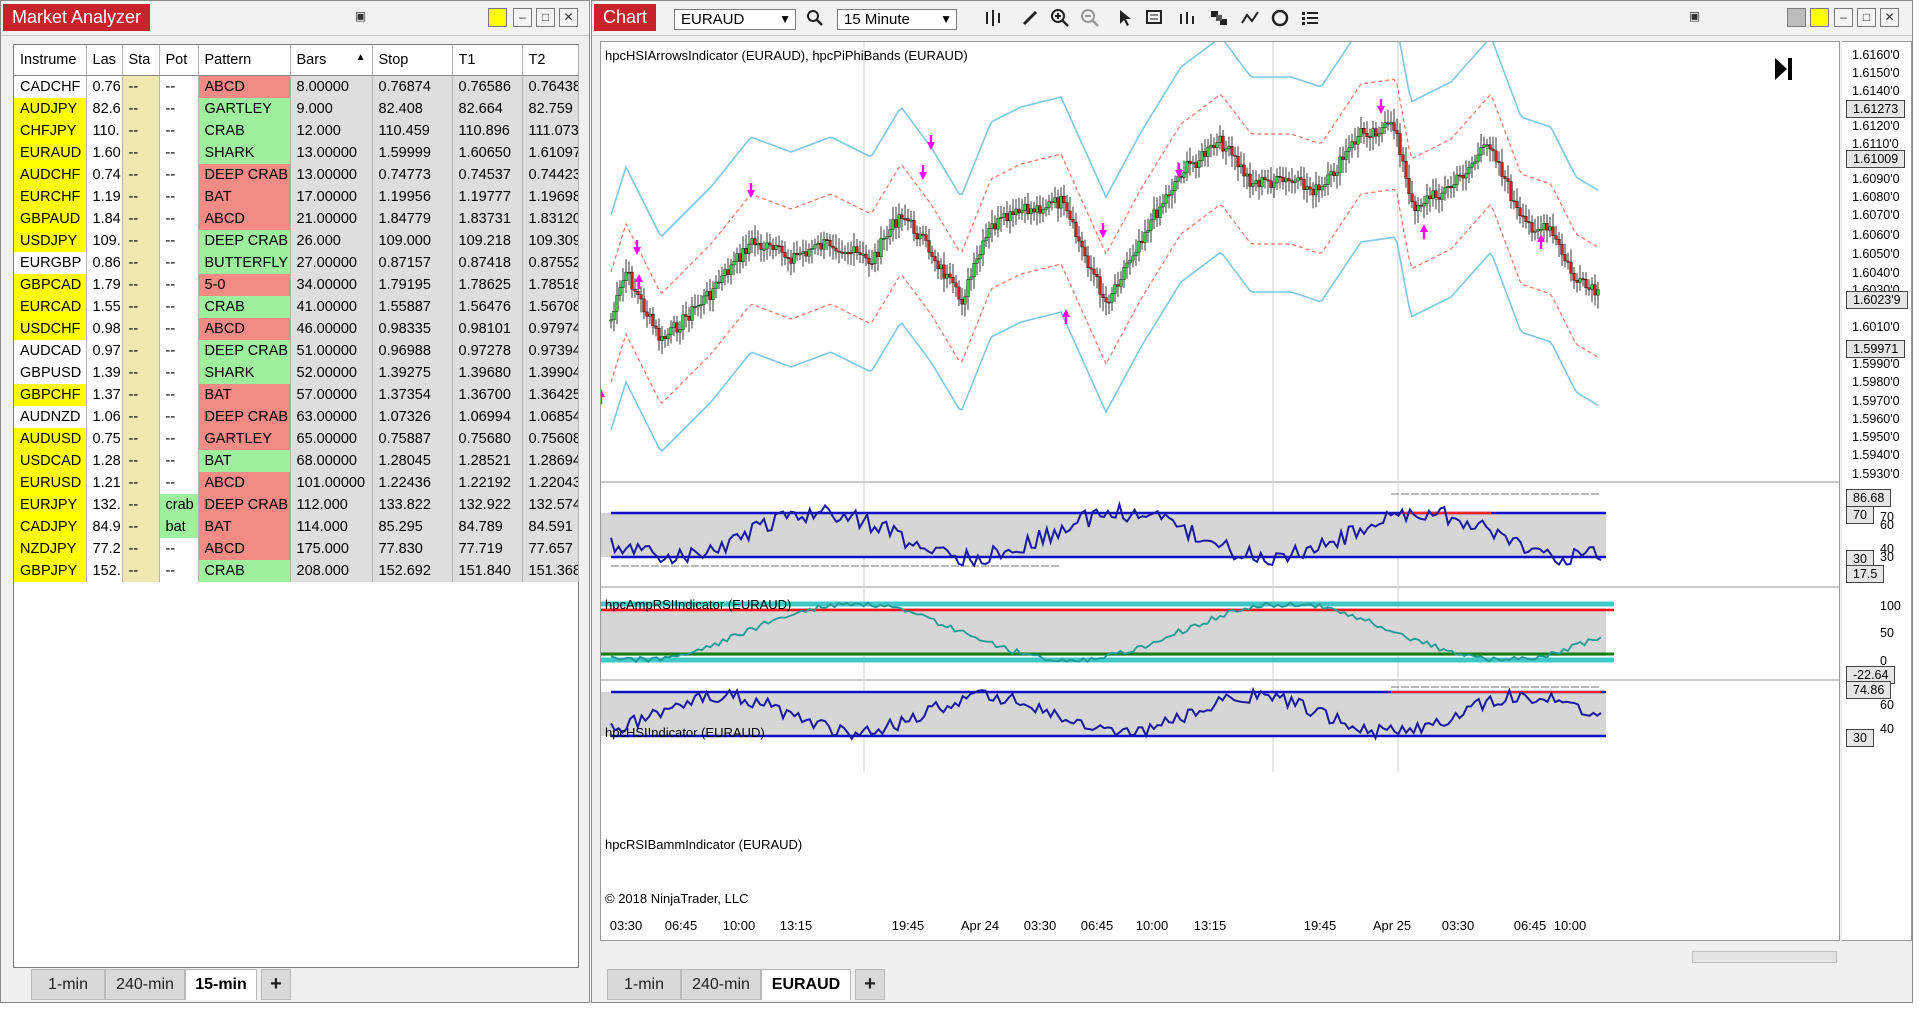 The height and width of the screenshot is (1017, 1919). What do you see at coordinates (104, 60) in the screenshot?
I see `column-header-last: Las` at bounding box center [104, 60].